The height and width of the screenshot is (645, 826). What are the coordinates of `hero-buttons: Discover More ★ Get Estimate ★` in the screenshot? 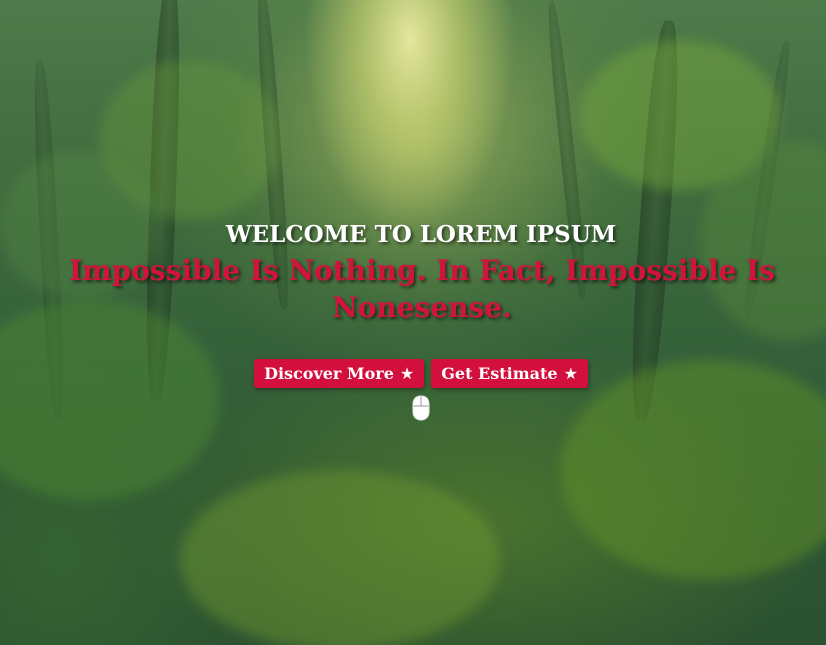 It's located at (413, 373).